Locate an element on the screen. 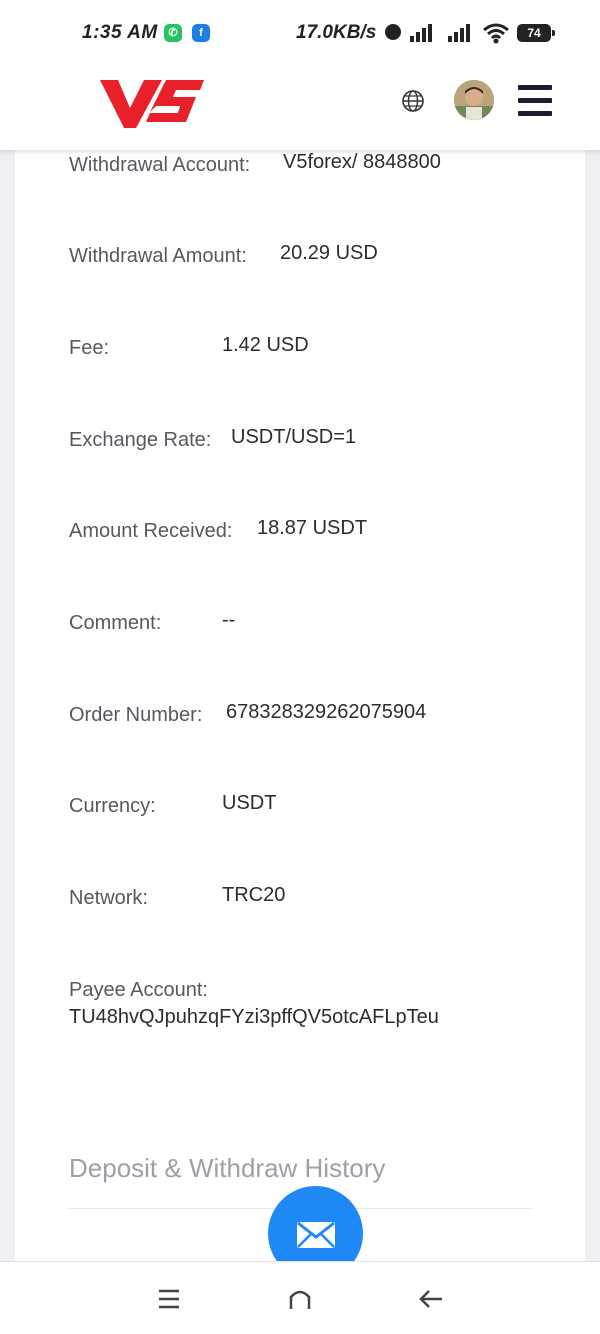 The image size is (600, 1334). menu-icon is located at coordinates (535, 101).